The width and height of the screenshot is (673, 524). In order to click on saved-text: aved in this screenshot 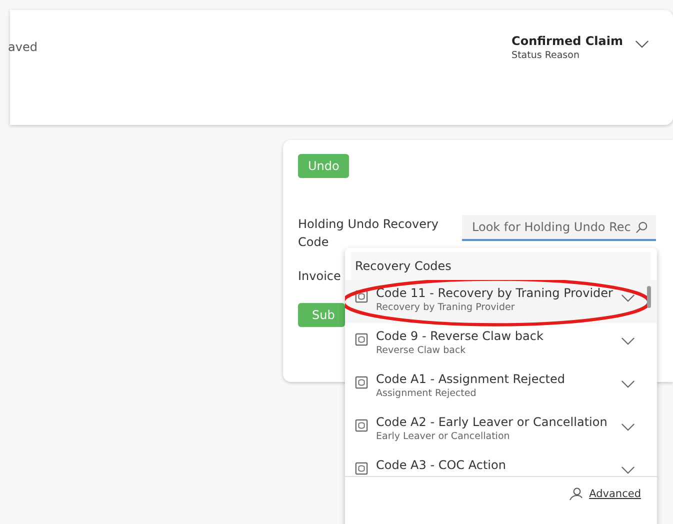, I will do `click(23, 47)`.